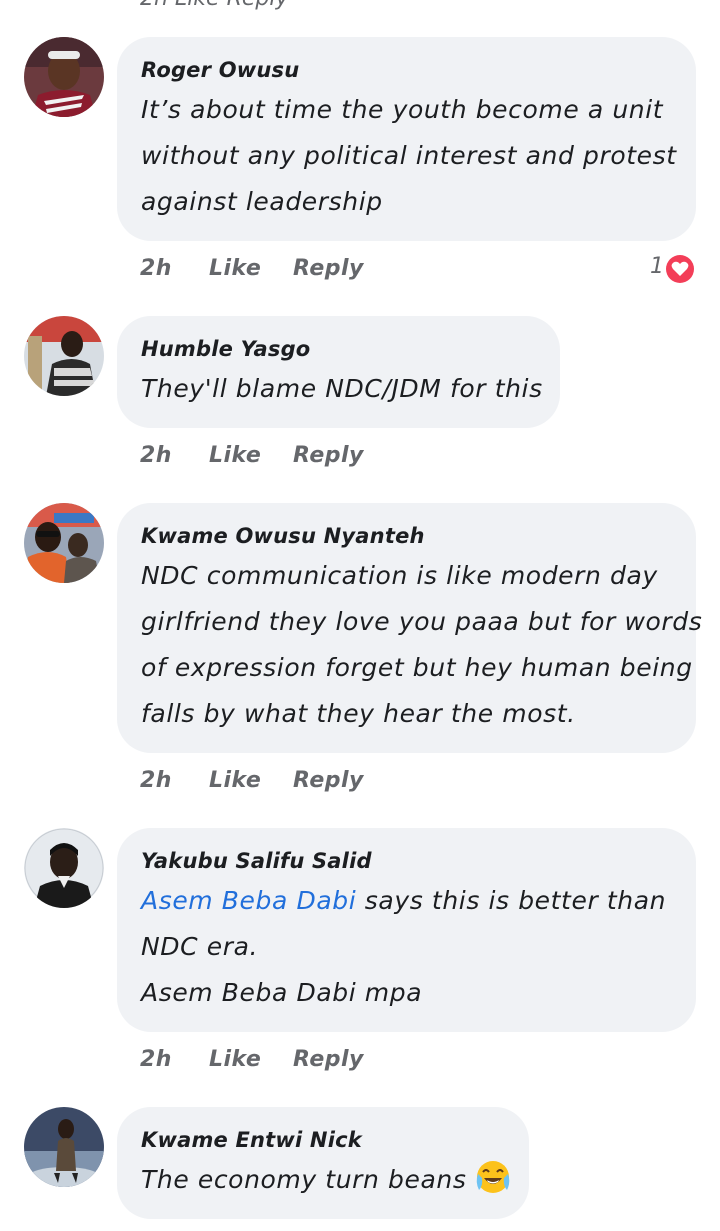 The width and height of the screenshot is (720, 1231). Describe the element at coordinates (358, 713) in the screenshot. I see `comment-text-line: falls by what they hear the most.` at that location.